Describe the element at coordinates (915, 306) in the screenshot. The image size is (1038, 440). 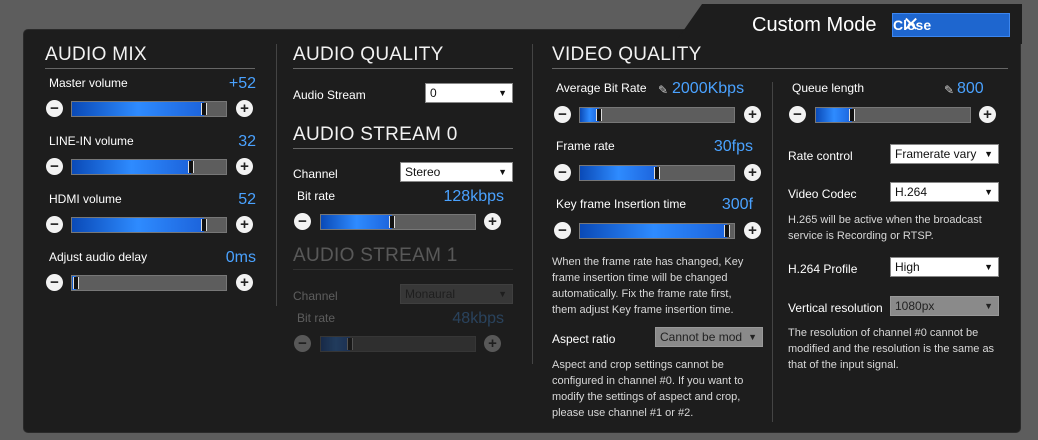
I see `vertical-resolution-select-value: 1080px` at that location.